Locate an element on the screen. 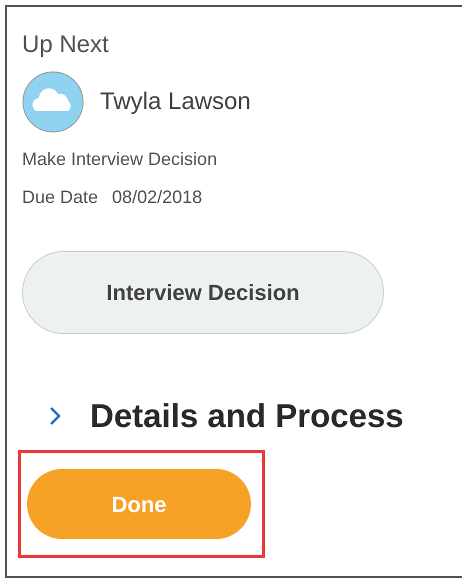  chevron-icon is located at coordinates (55, 416).